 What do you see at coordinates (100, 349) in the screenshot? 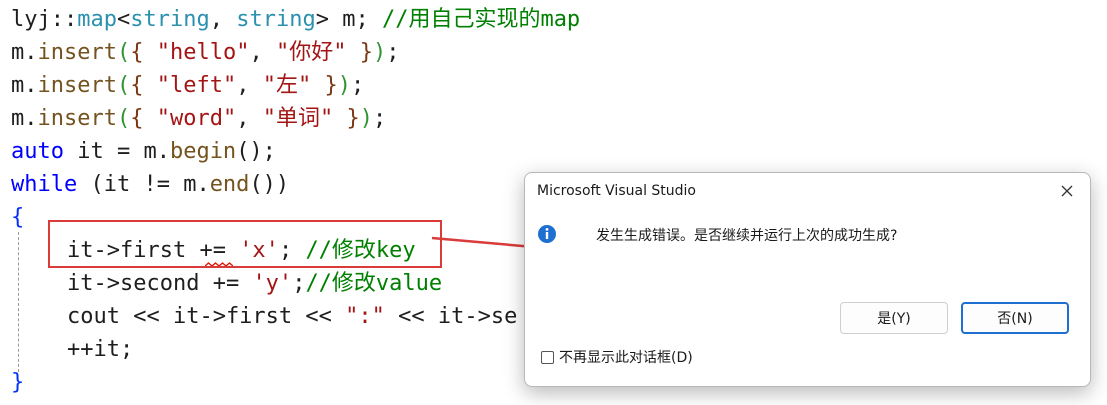
I see `code-line-11: ++it;` at bounding box center [100, 349].